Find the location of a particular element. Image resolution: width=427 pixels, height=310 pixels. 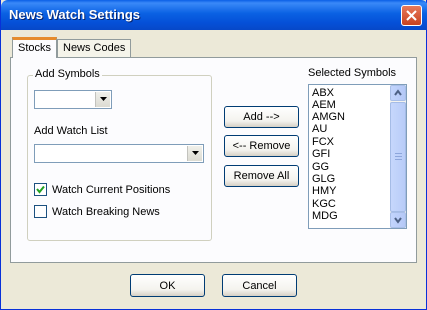

title-bar: News Watch Settings is located at coordinates (214, 15).